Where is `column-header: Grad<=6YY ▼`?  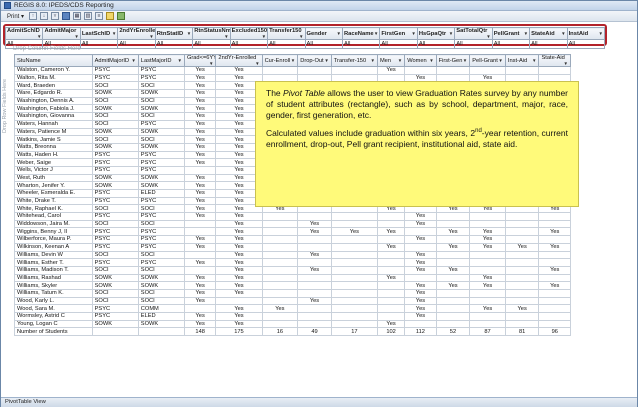
column-header: Grad<=6YY ▼ is located at coordinates (200, 60).